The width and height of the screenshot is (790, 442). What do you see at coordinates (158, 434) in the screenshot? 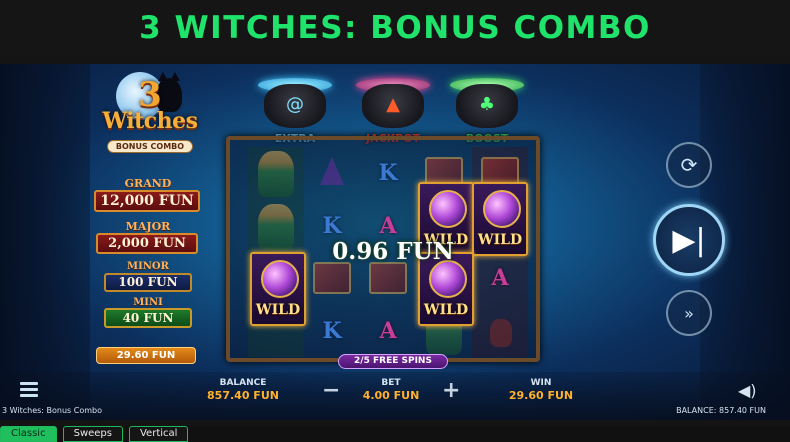
I see `tab-vertical: Vertical` at bounding box center [158, 434].